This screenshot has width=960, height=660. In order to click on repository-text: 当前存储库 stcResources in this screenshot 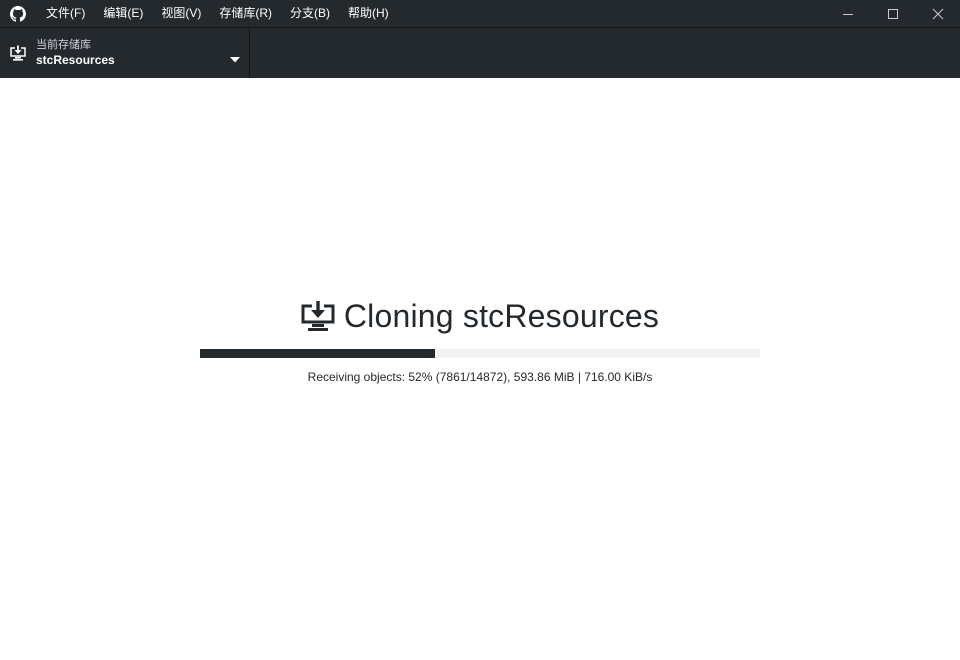, I will do `click(75, 53)`.